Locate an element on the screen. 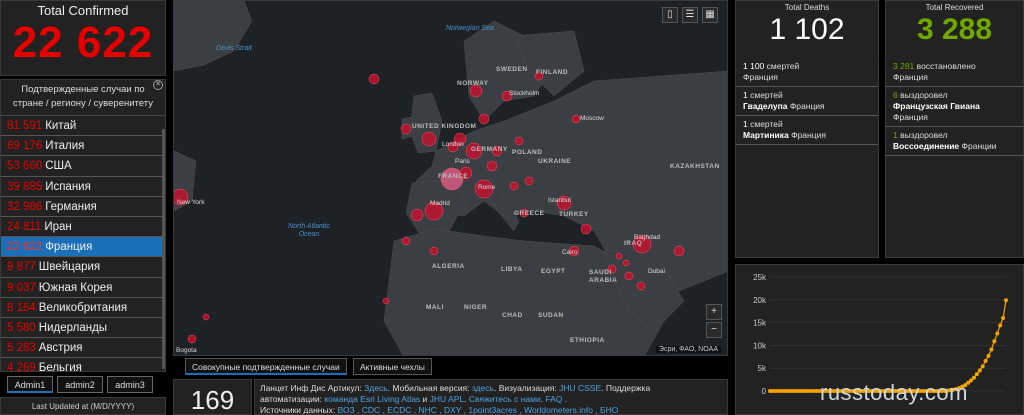 This screenshot has height=415, width=1024. info-link: команда Esri Living Atlas is located at coordinates (372, 399).